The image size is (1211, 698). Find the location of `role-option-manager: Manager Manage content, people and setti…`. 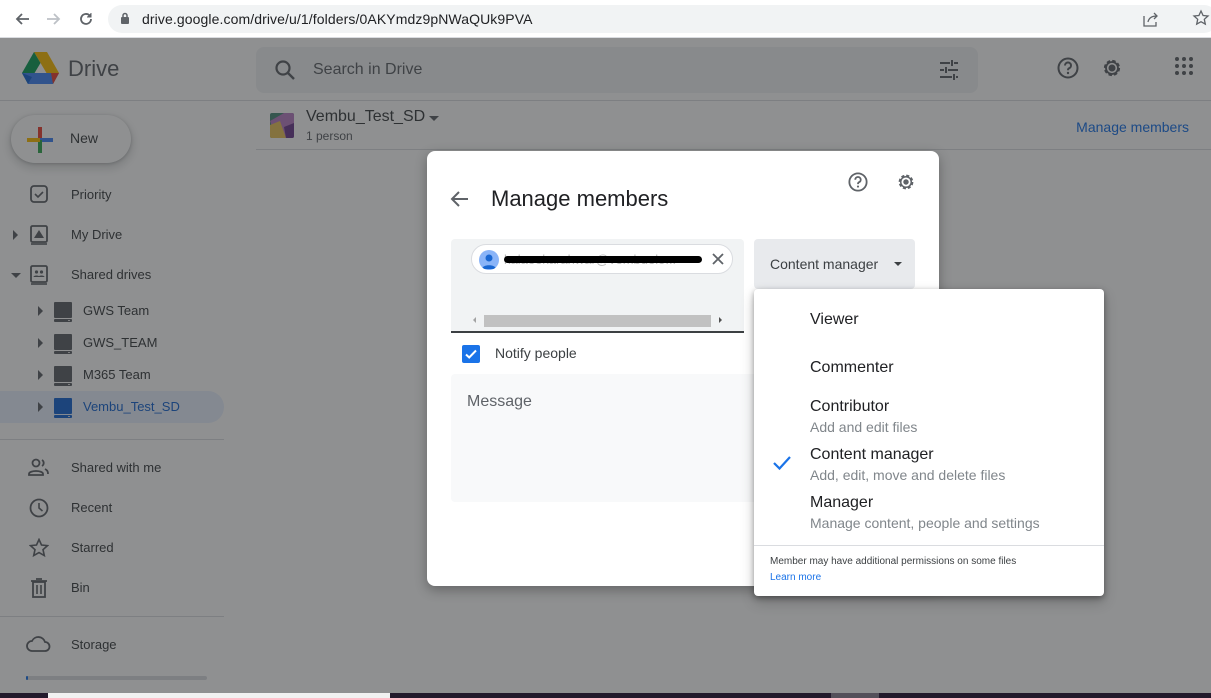

role-option-manager: Manager Manage content, people and setti… is located at coordinates (929, 511).